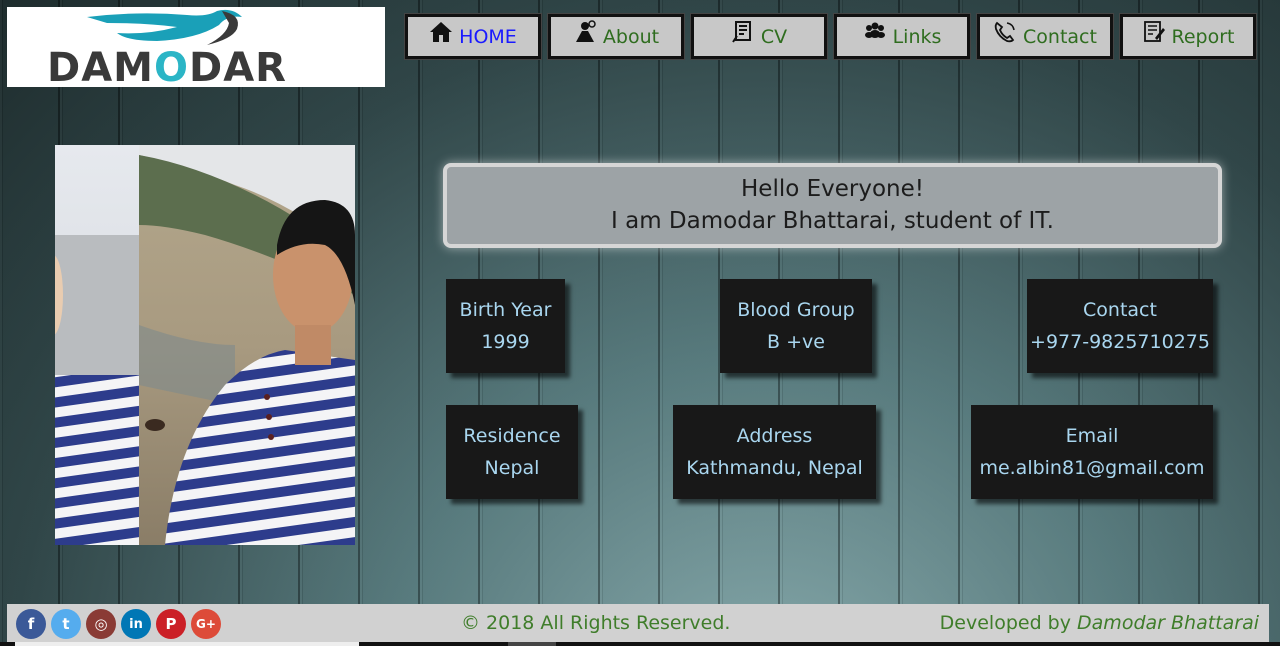 This screenshot has width=1280, height=646. Describe the element at coordinates (774, 468) in the screenshot. I see `card-value: Kathmandu, Nepal` at that location.